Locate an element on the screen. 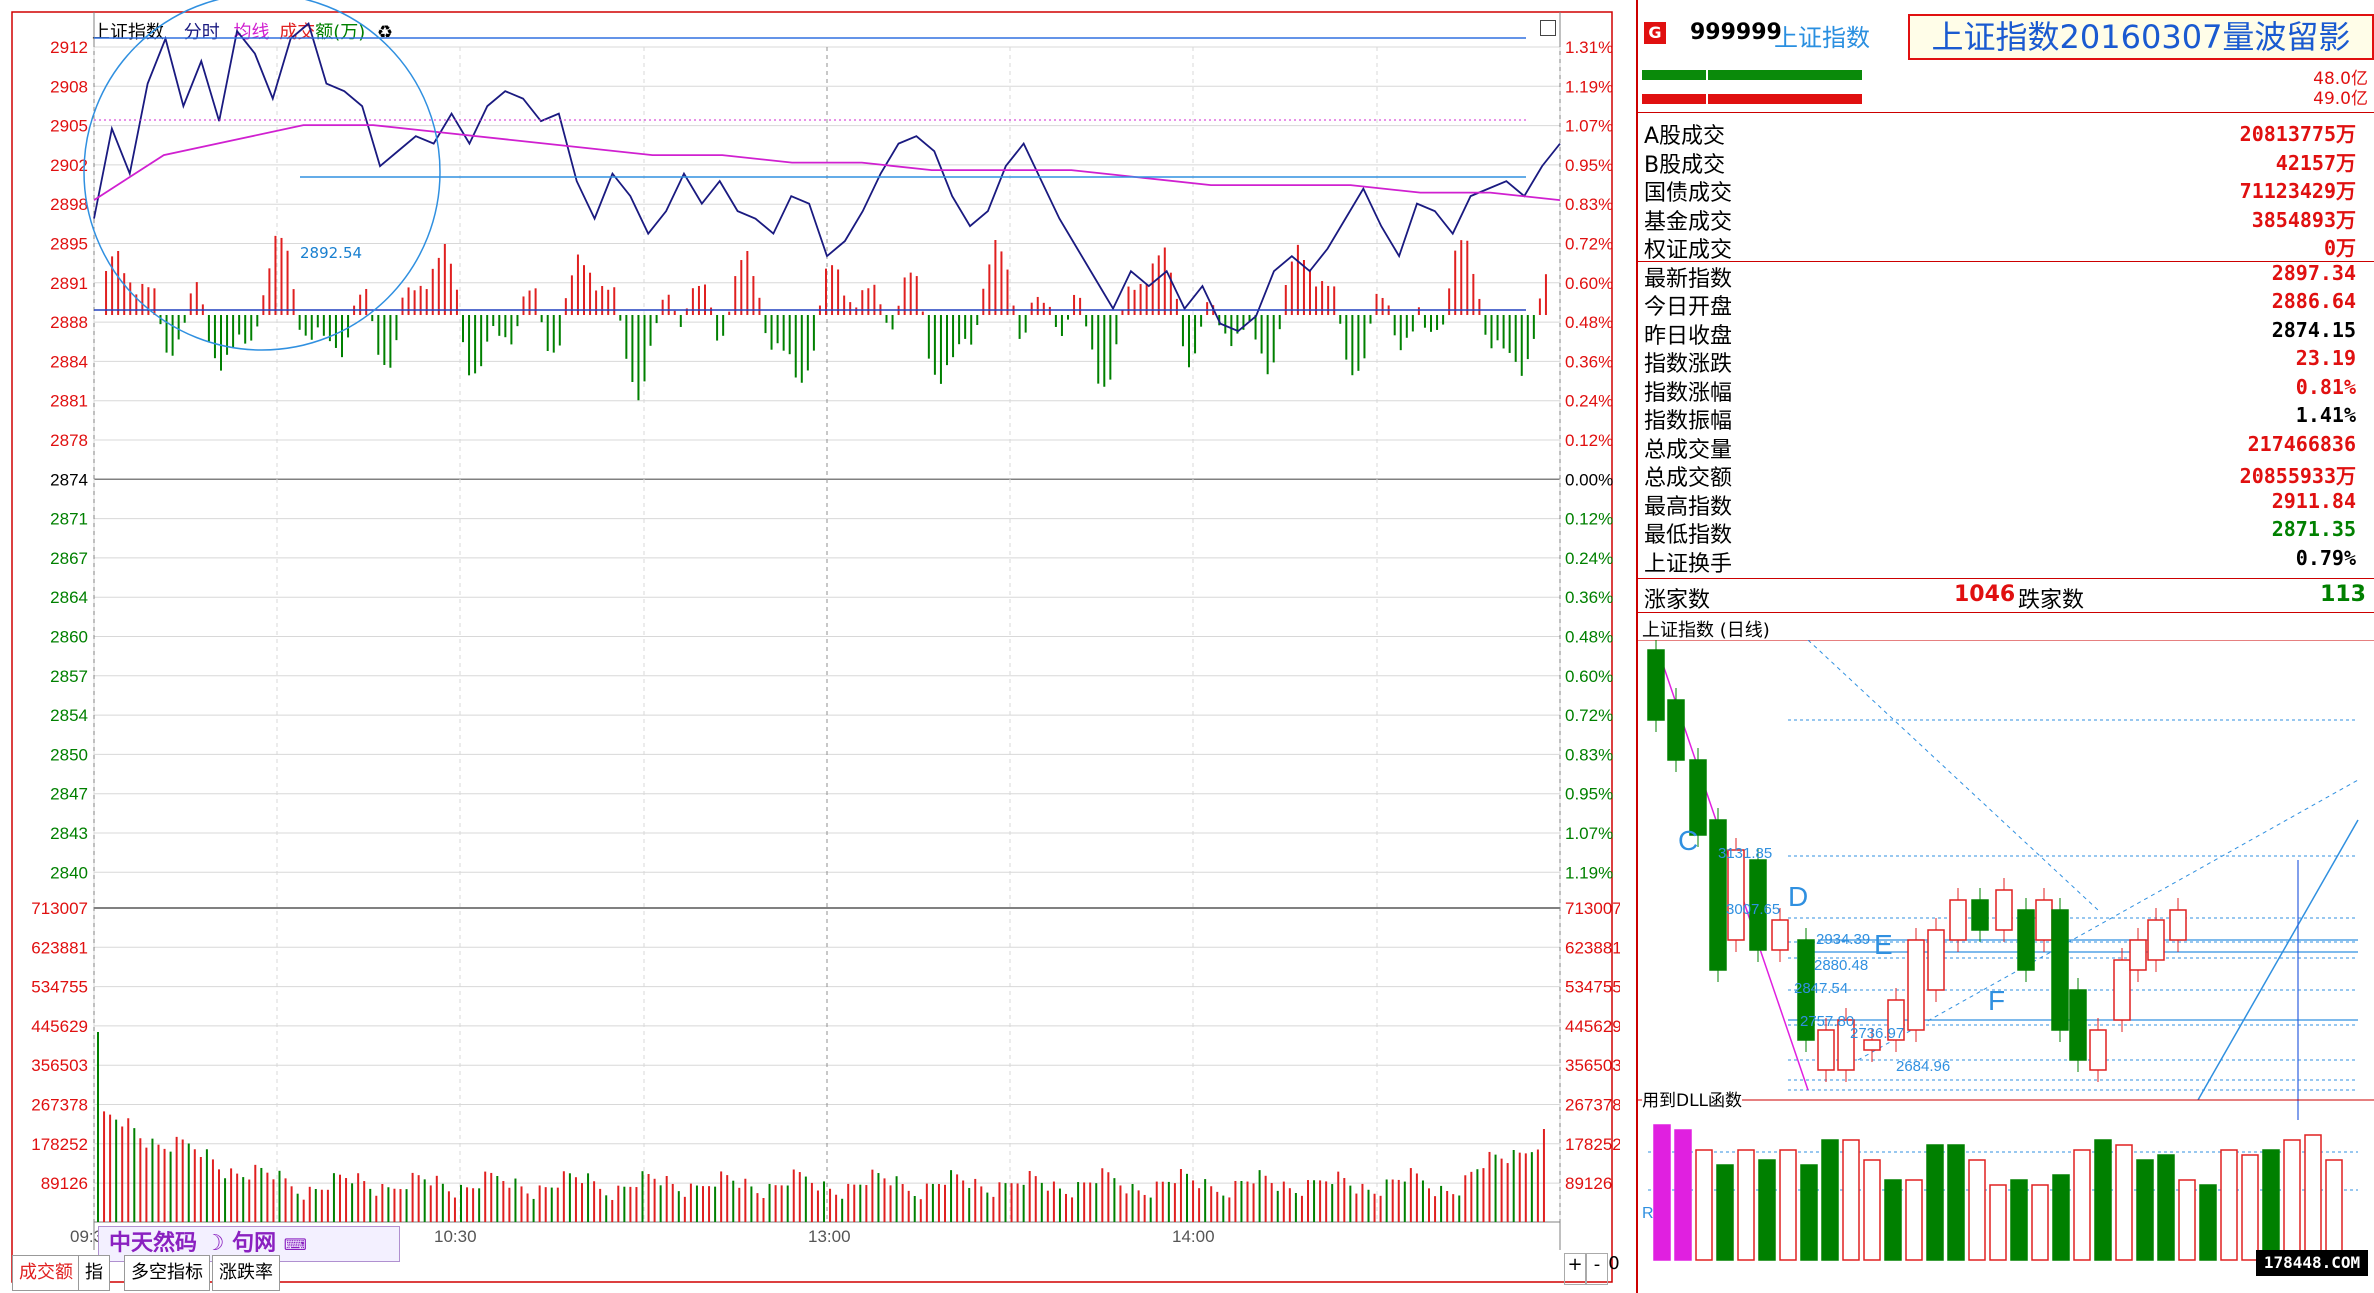 This screenshot has width=2374, height=1293. price-tick: 2874 is located at coordinates (69, 479).